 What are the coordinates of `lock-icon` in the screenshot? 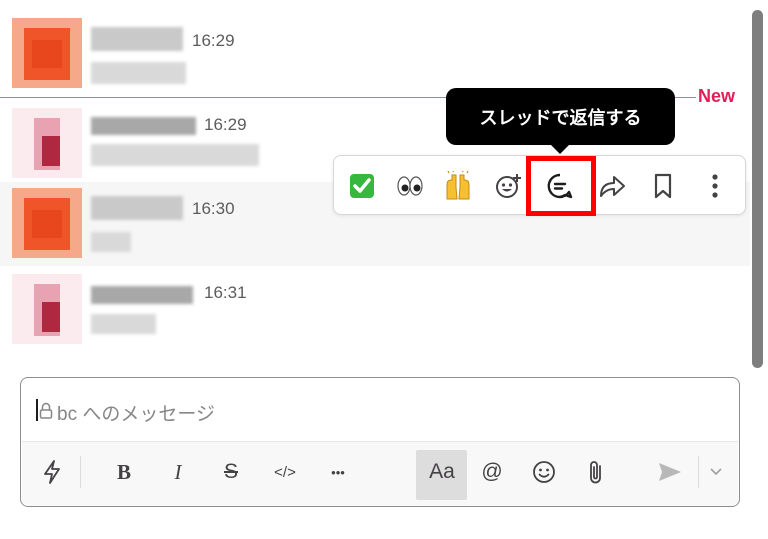 It's located at (46, 410).